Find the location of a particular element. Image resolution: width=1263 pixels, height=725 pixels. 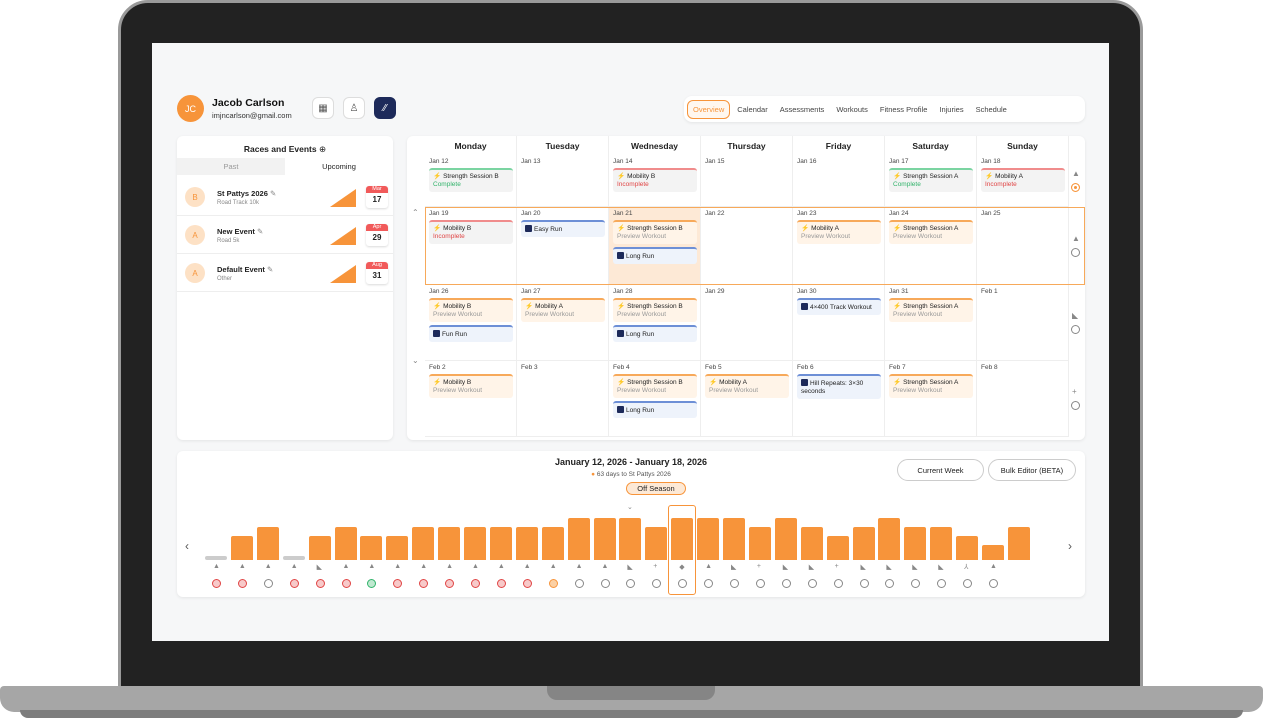

workout-card: Hill Repeats: 3×30 seconds is located at coordinates (839, 386).